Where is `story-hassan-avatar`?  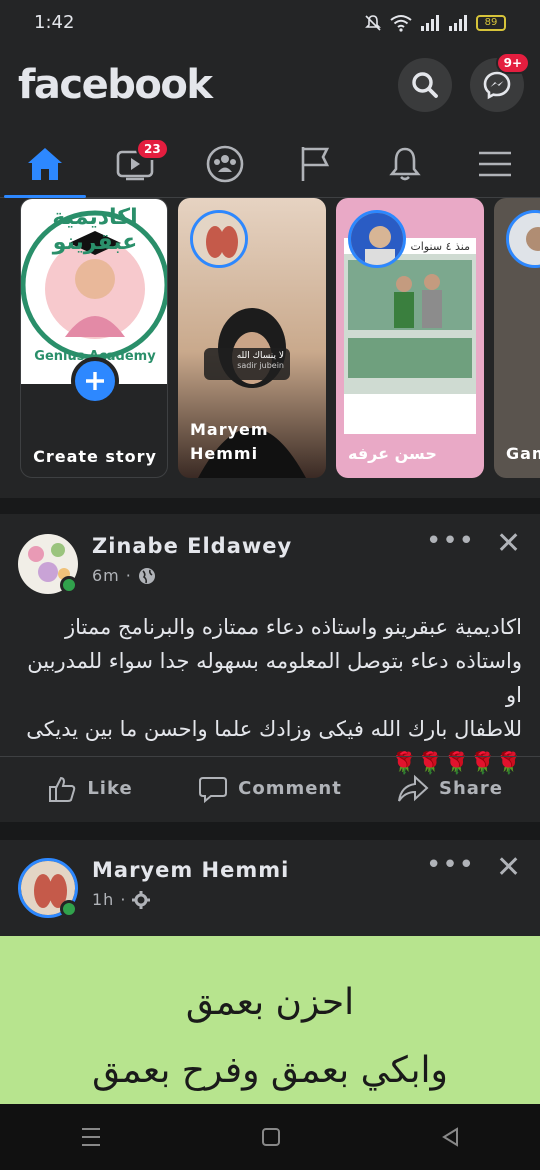
story-hassan-avatar is located at coordinates (377, 239).